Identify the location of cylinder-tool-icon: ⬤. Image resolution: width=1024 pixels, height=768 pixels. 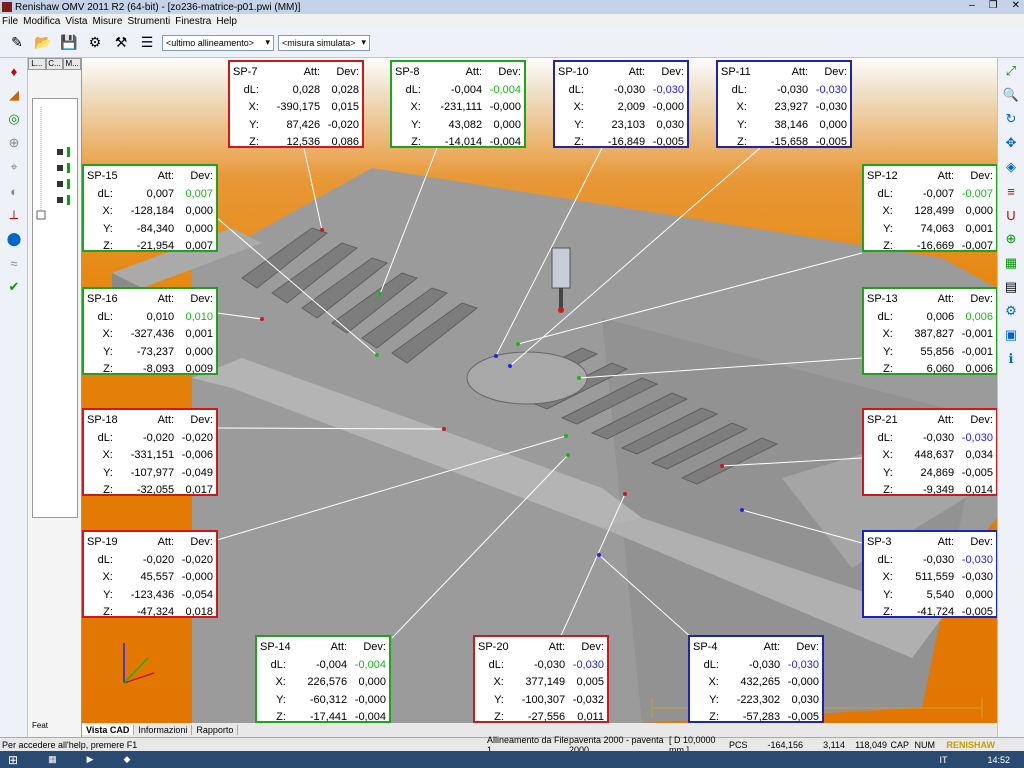
(14, 239).